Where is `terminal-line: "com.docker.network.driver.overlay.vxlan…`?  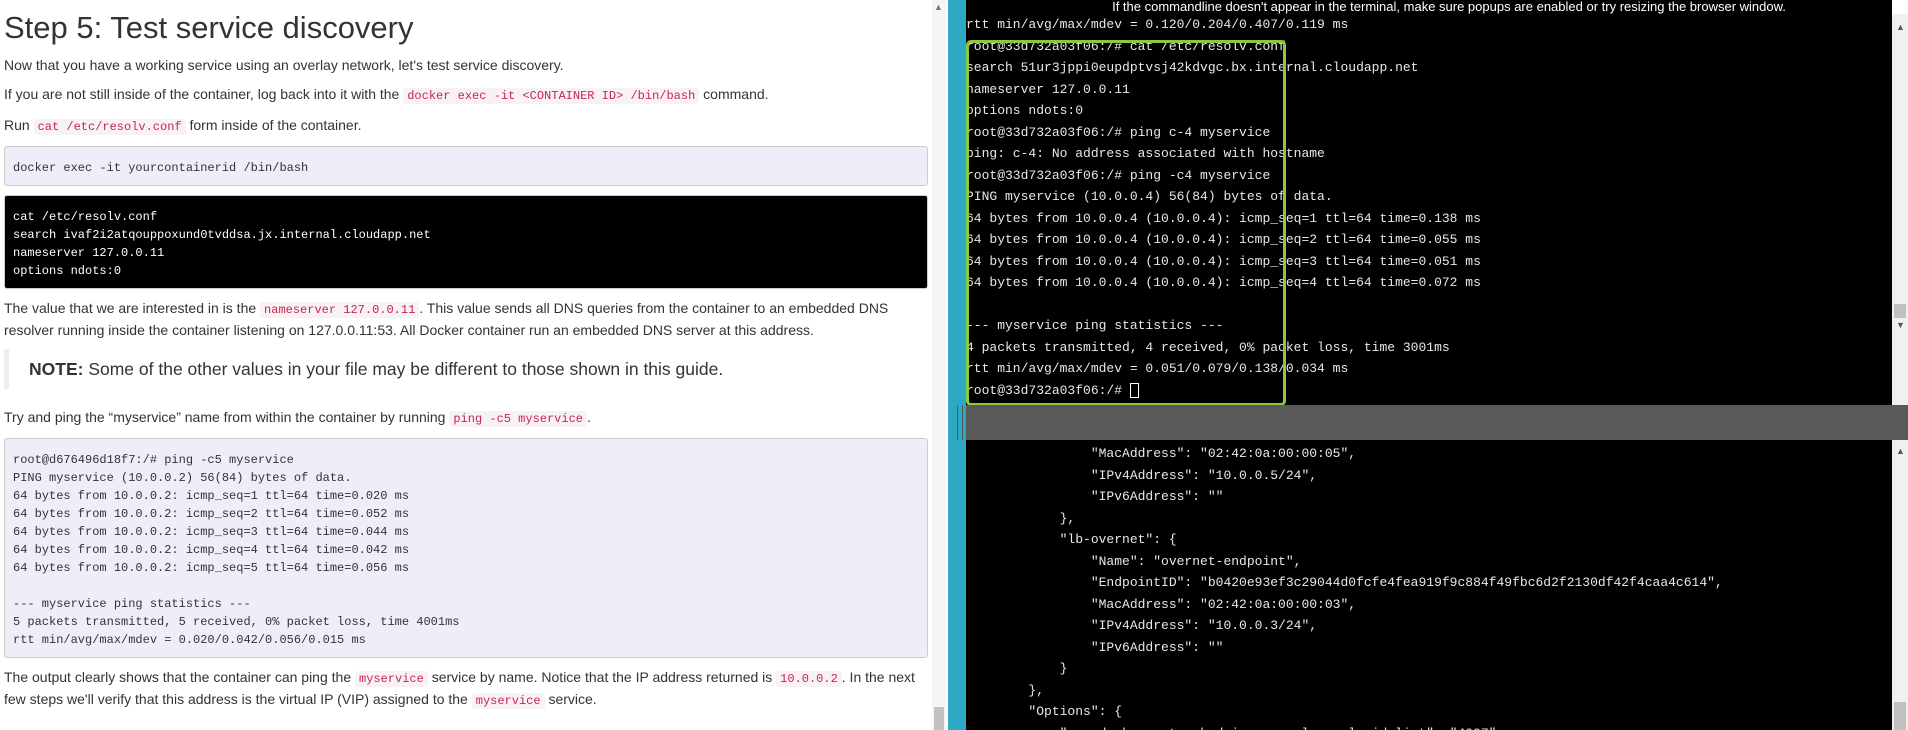
terminal-line: "com.docker.network.driver.overlay.vxlan… is located at coordinates (1429, 726).